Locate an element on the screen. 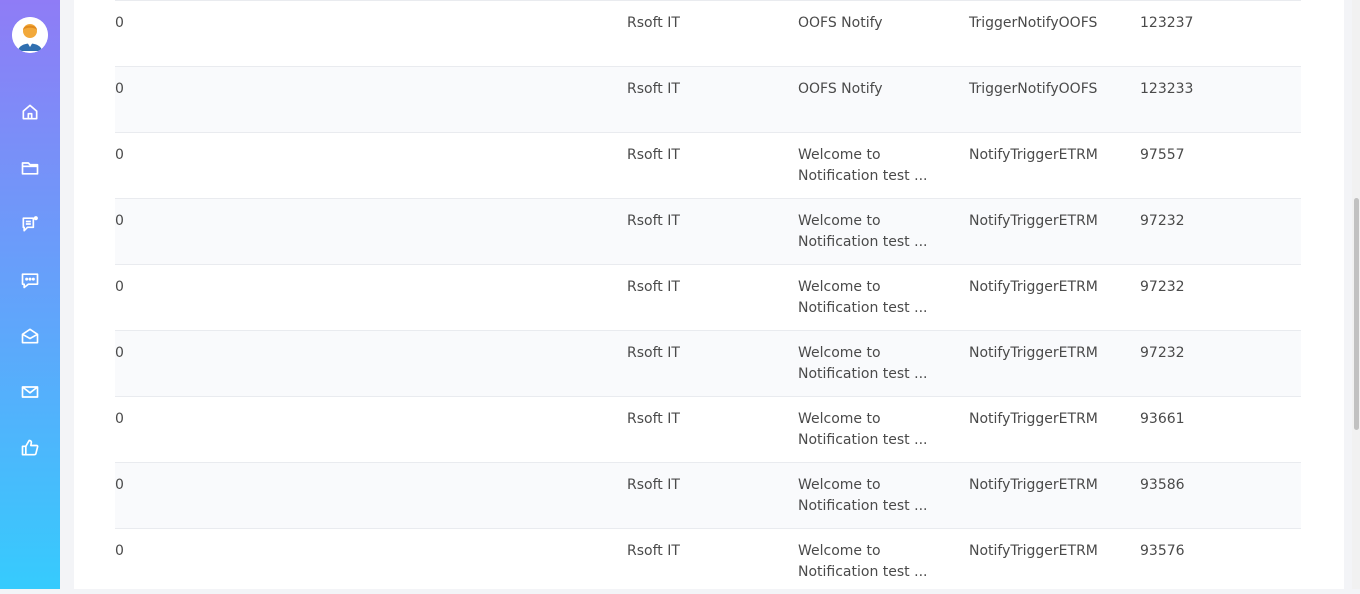 This screenshot has width=1360, height=594. notification-list-icon is located at coordinates (30, 224).